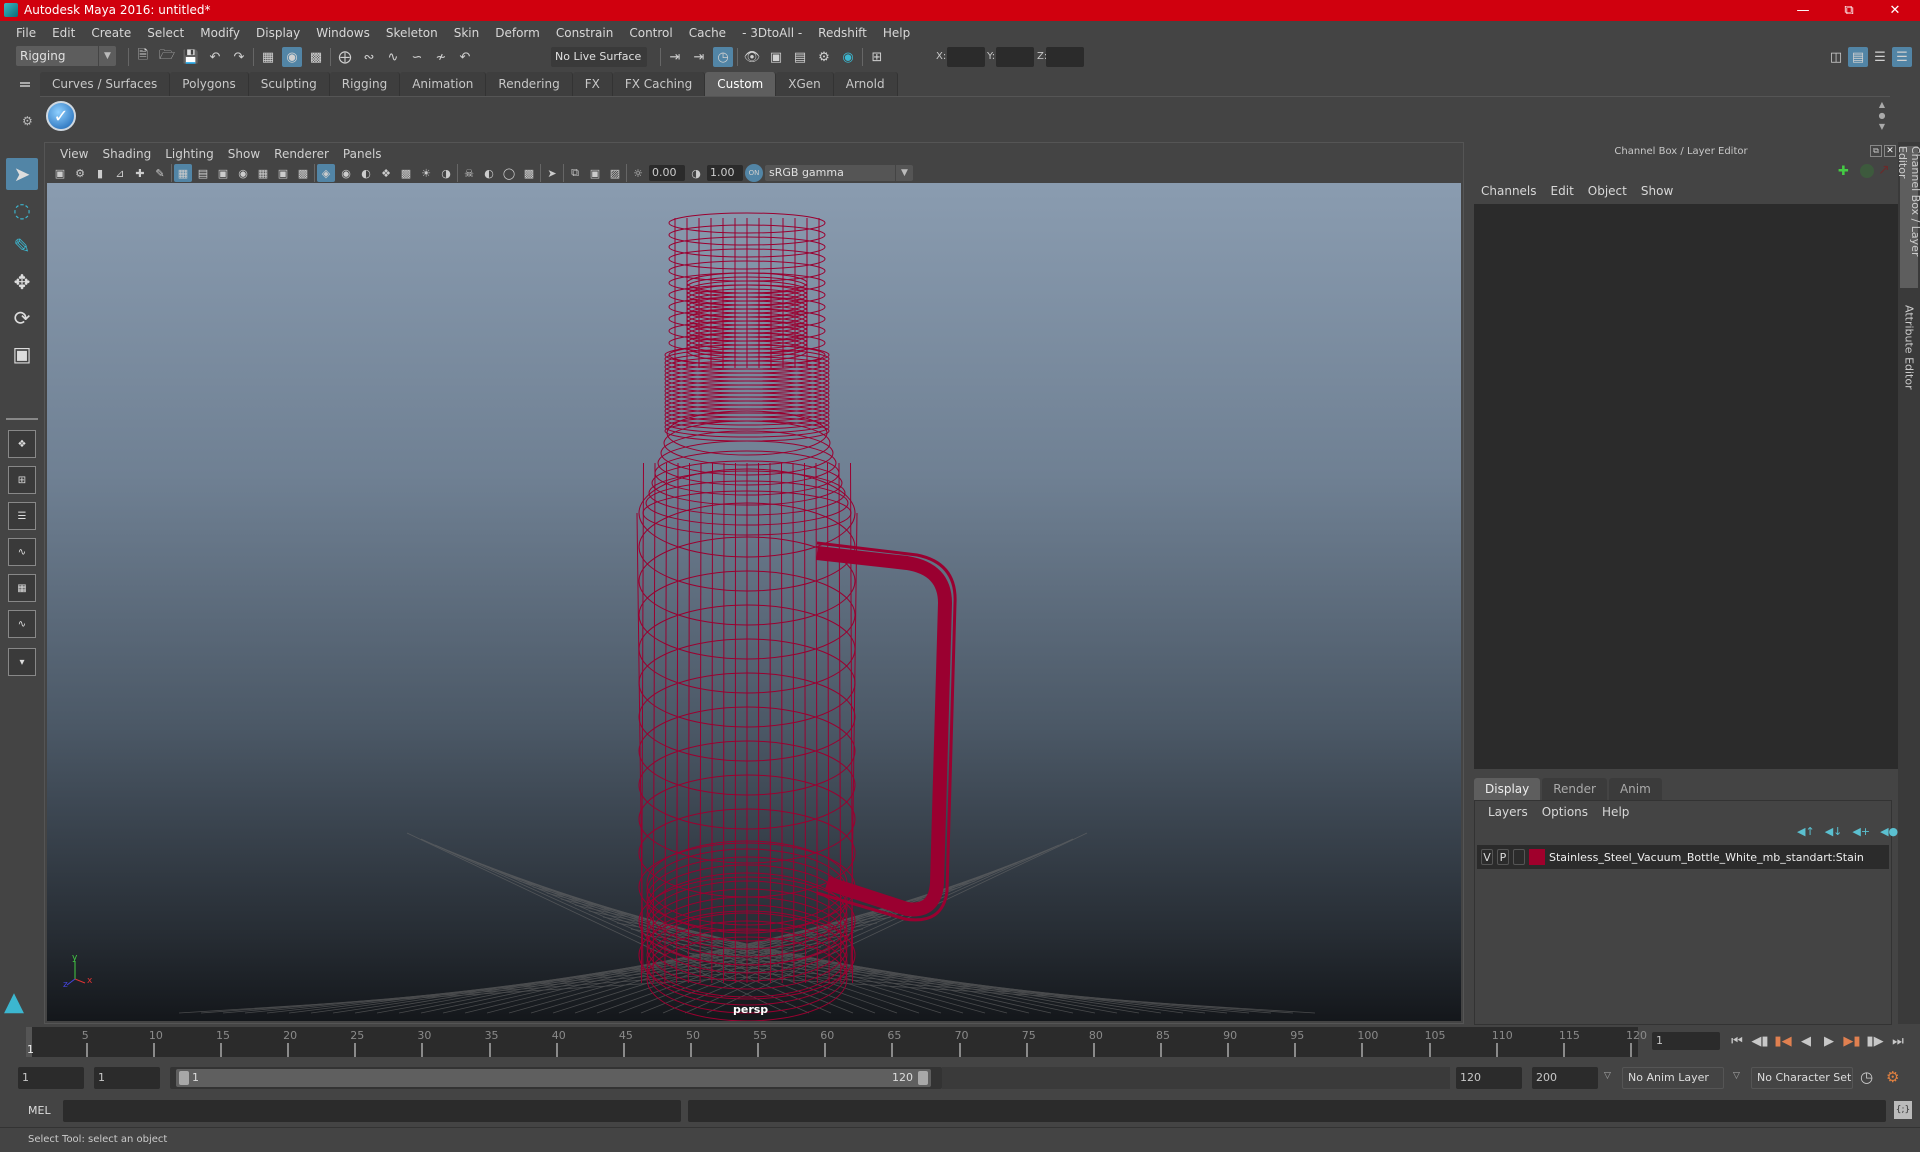  I want to click on bookmark-icon: ▮, so click(100, 173).